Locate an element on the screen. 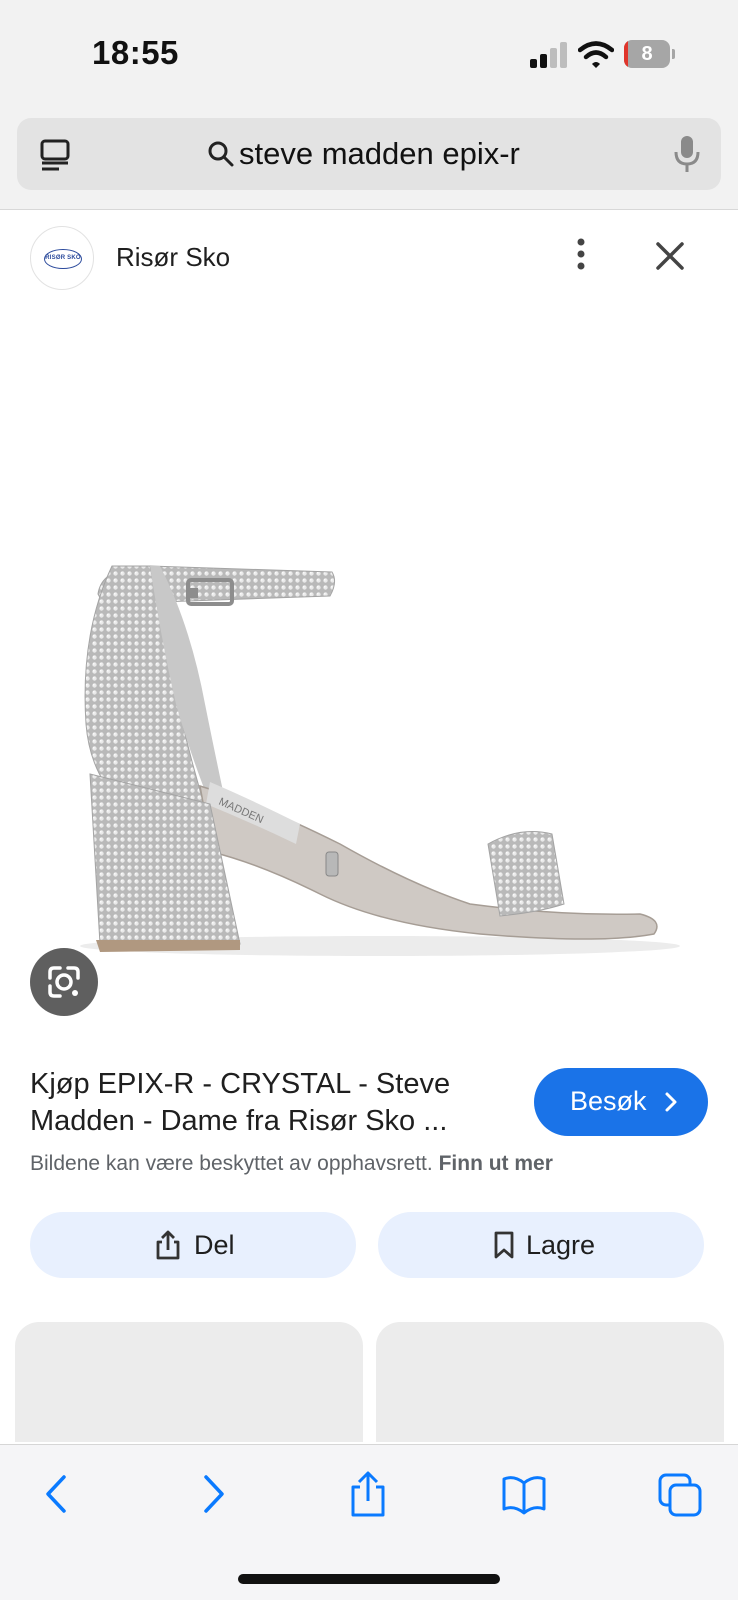 The width and height of the screenshot is (738, 1600). bookmark-icon is located at coordinates (504, 1245).